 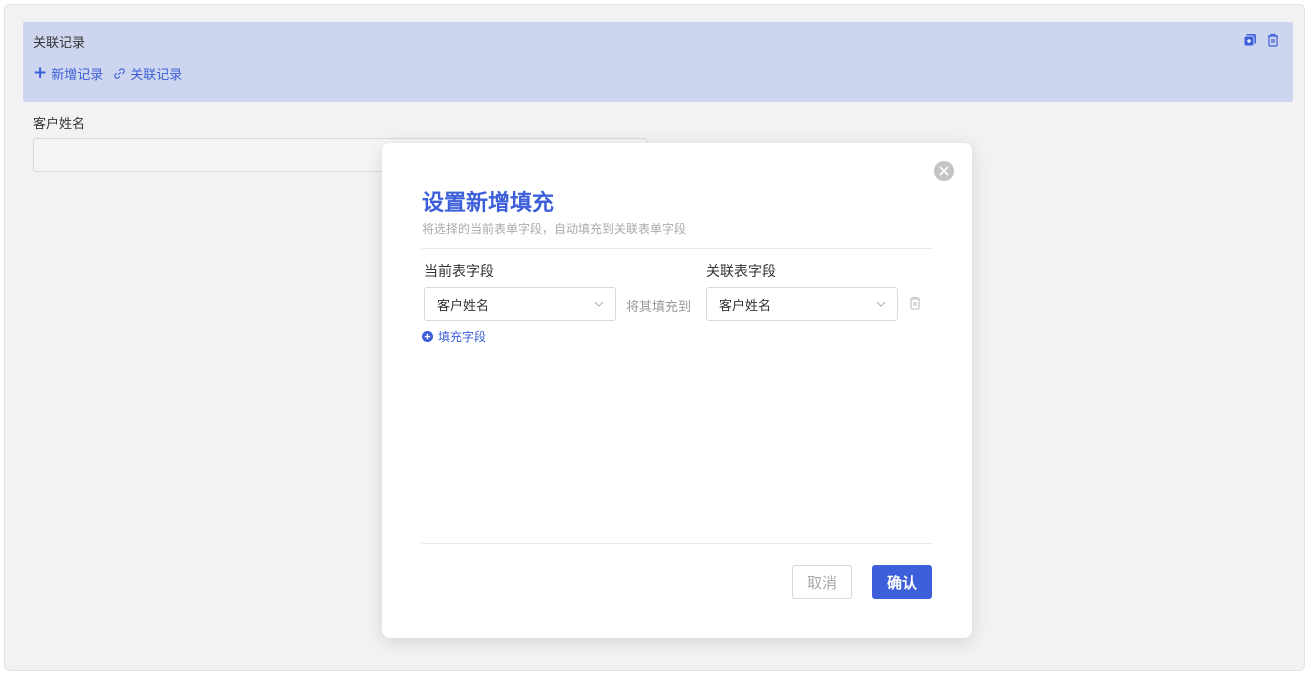 I want to click on add-fill-field-label: 填充字段, so click(x=462, y=337).